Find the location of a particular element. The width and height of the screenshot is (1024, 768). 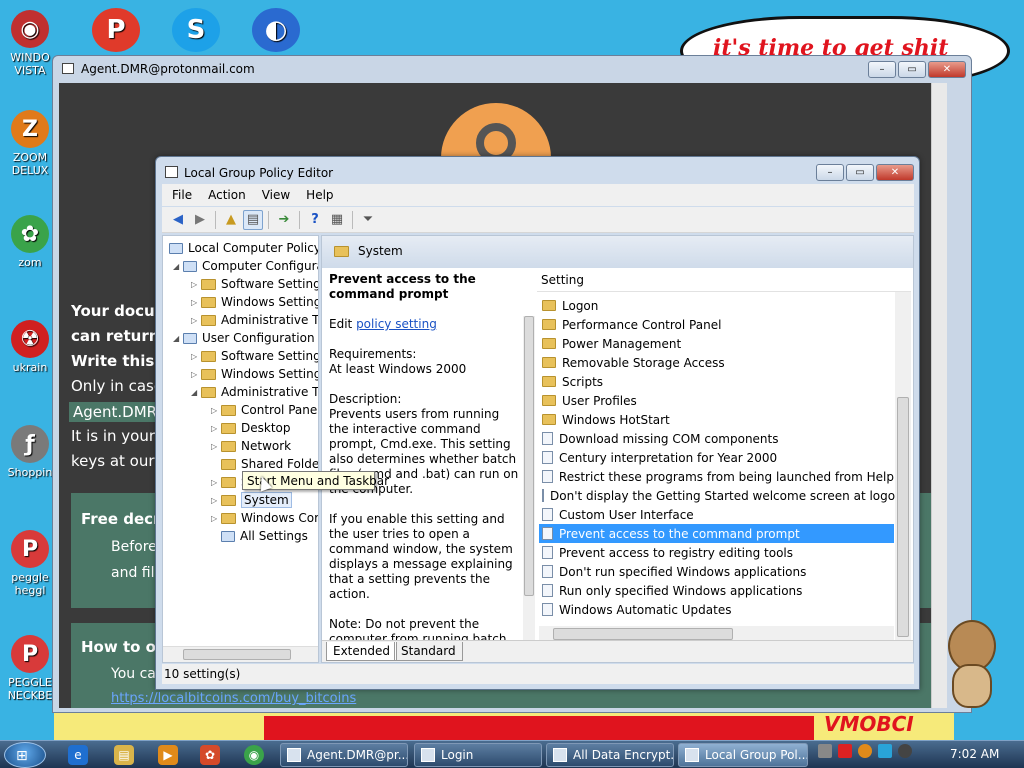

skype-icon: S is located at coordinates (196, 30).